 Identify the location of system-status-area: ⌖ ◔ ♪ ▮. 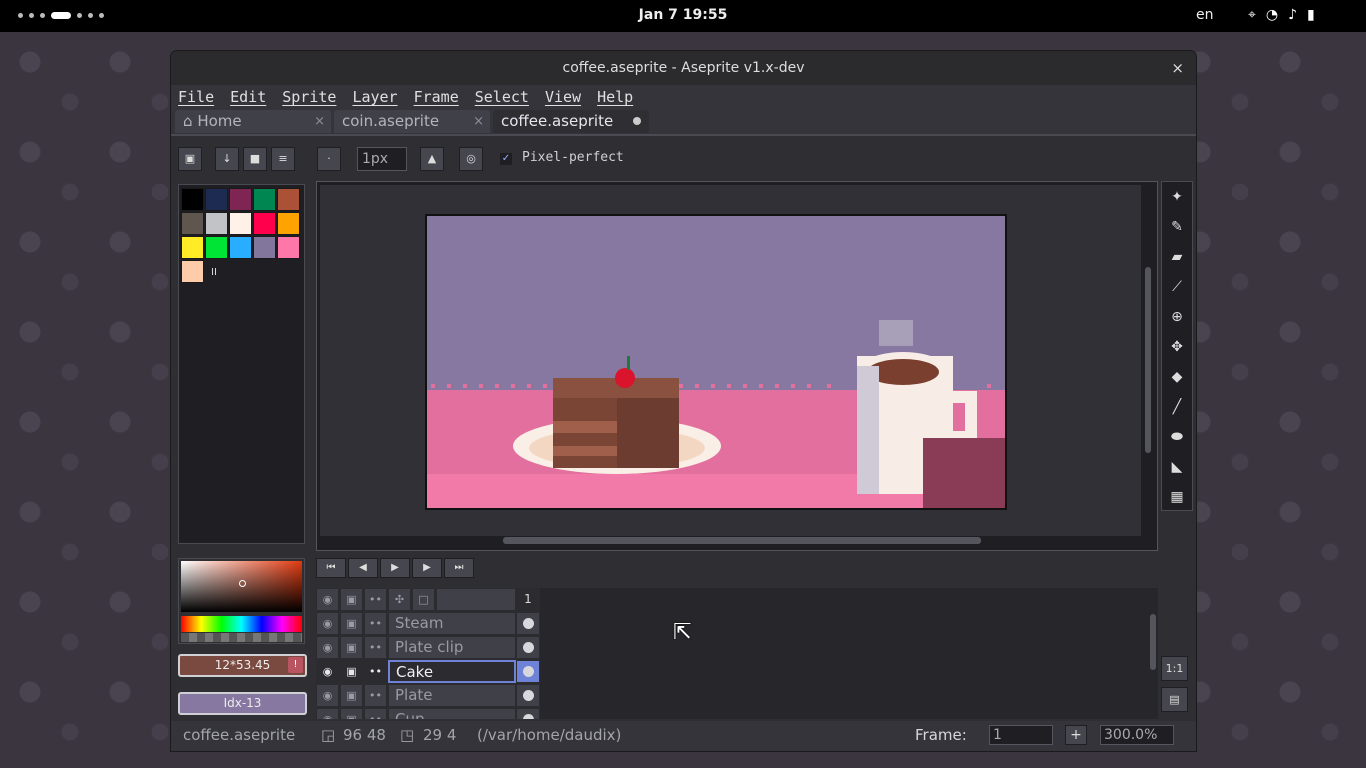
(1281, 15).